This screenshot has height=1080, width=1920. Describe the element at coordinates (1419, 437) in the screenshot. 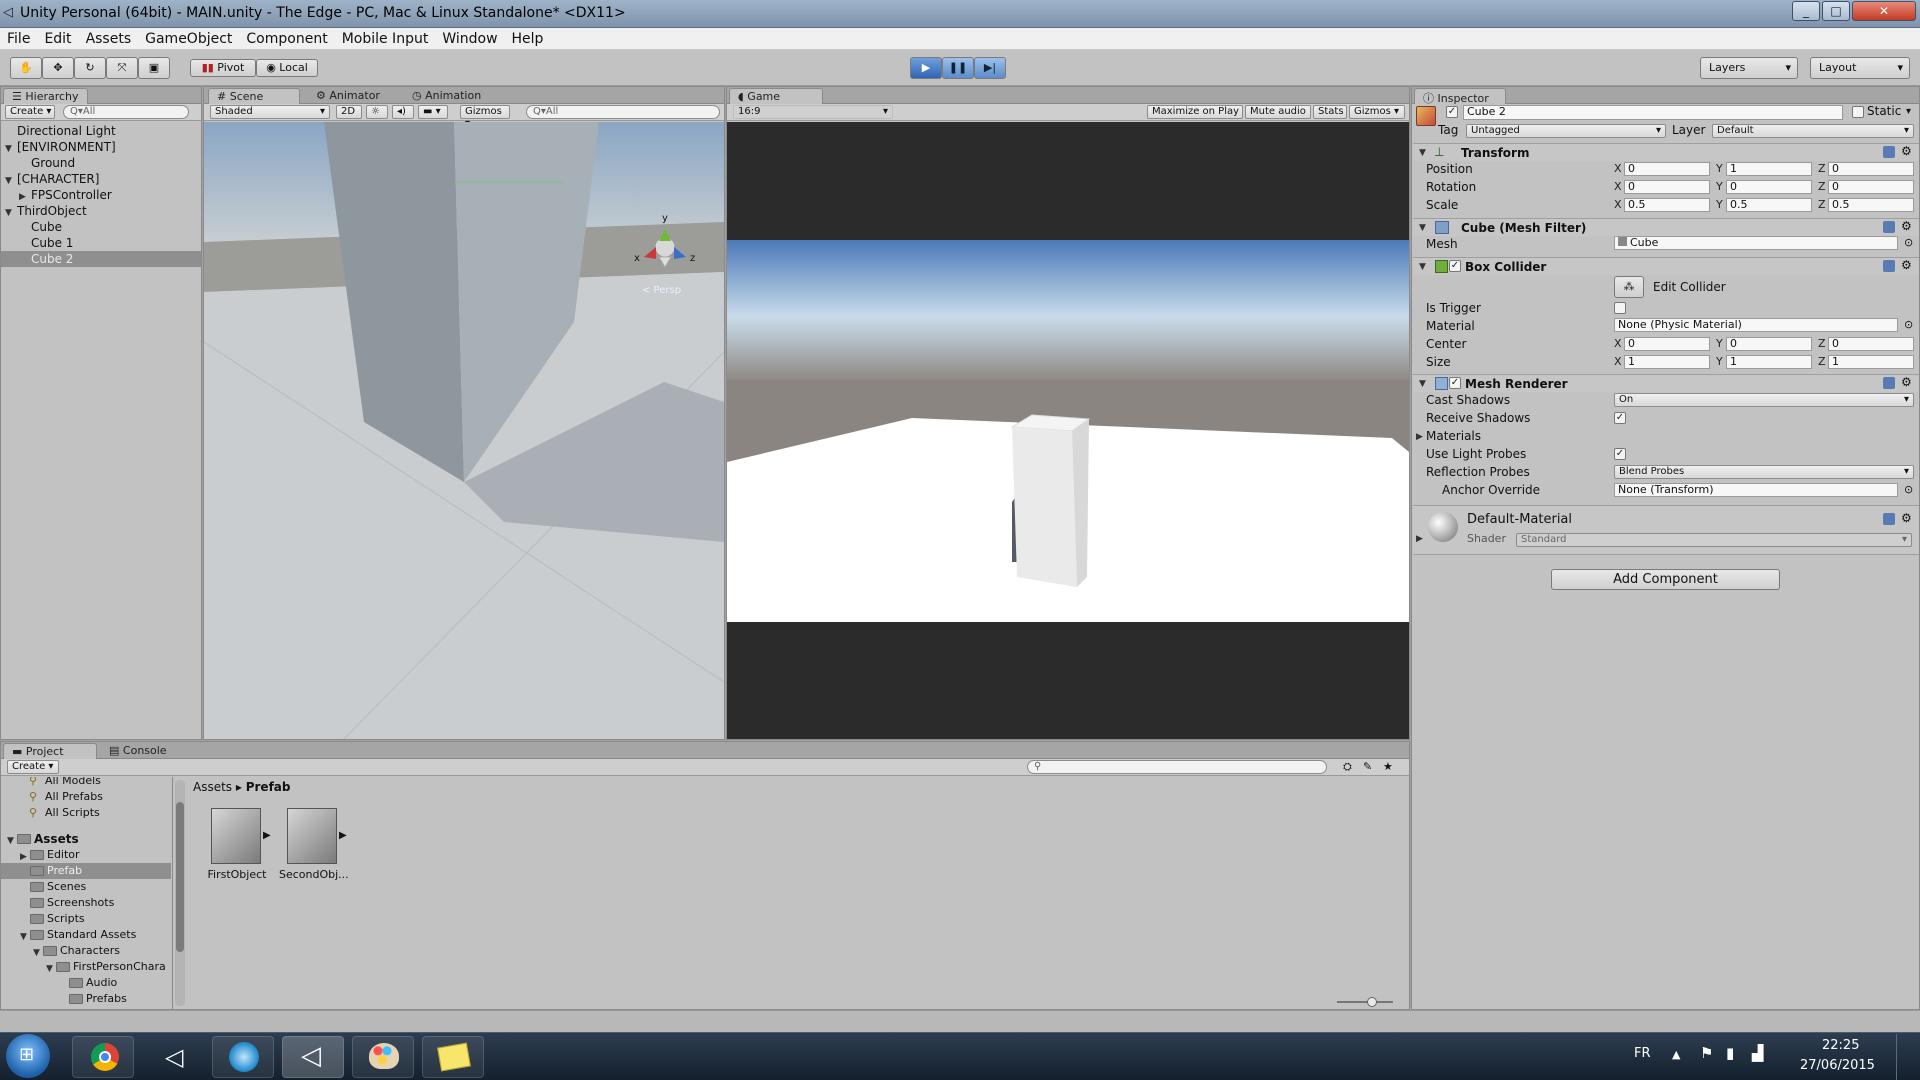

I see `materials-fold-arrow-icon: ▶` at that location.